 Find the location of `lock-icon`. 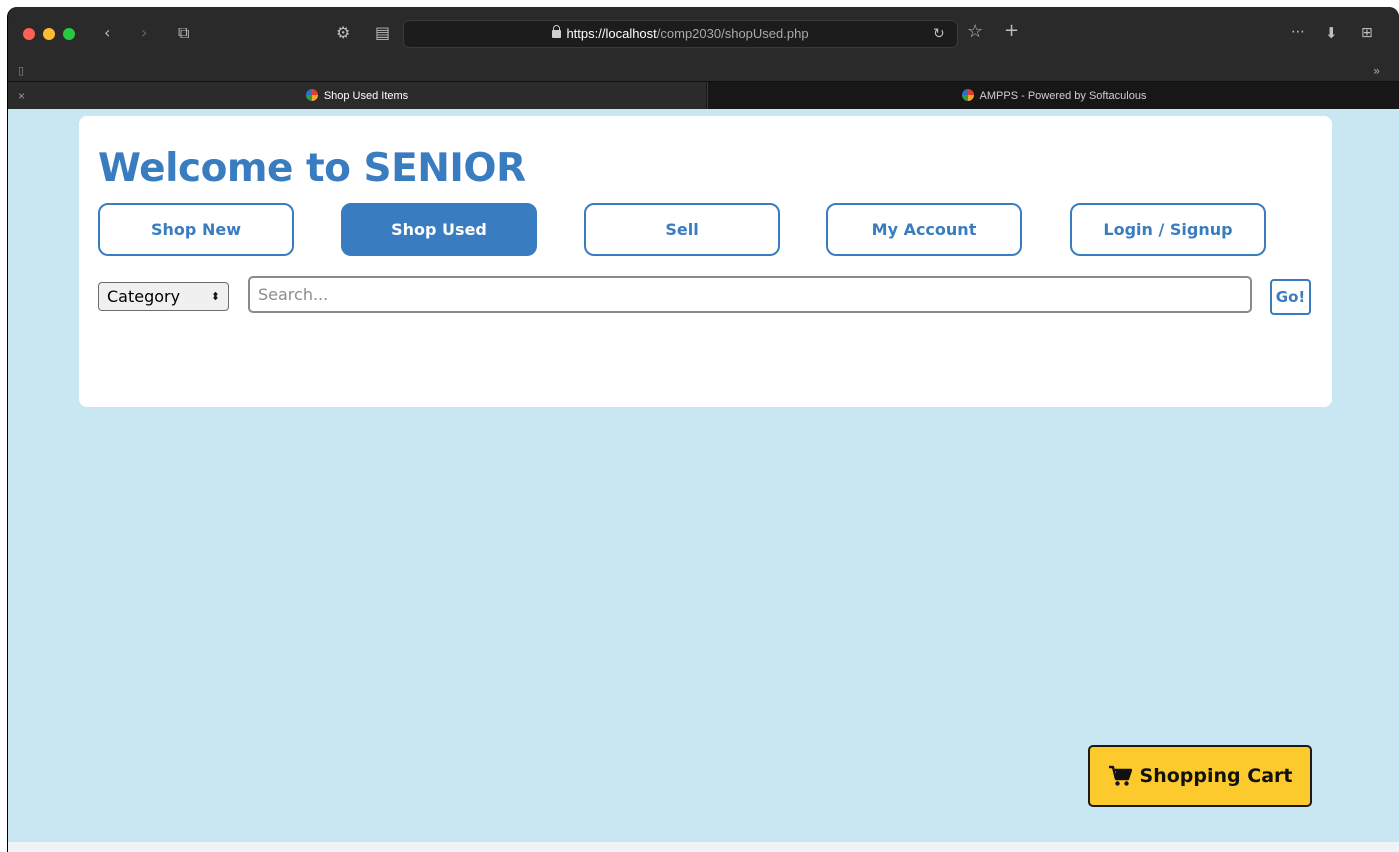

lock-icon is located at coordinates (557, 31).